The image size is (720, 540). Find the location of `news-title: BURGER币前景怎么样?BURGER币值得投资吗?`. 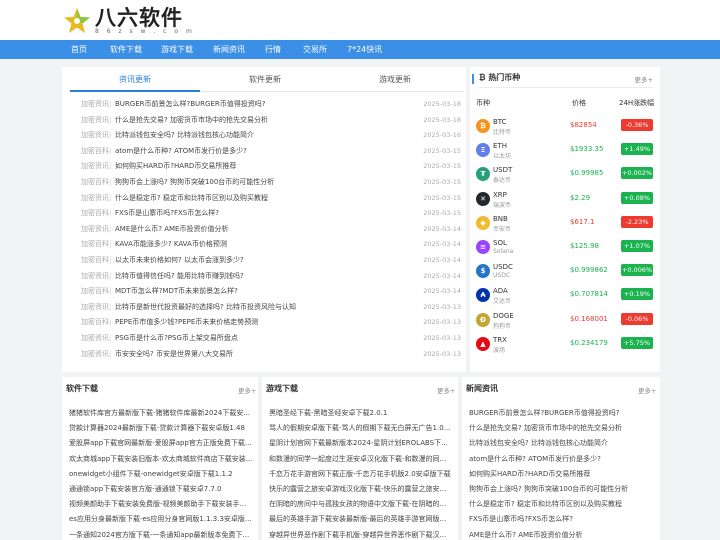

news-title: BURGER币前景怎么样?BURGER币值得投资吗? is located at coordinates (190, 104).